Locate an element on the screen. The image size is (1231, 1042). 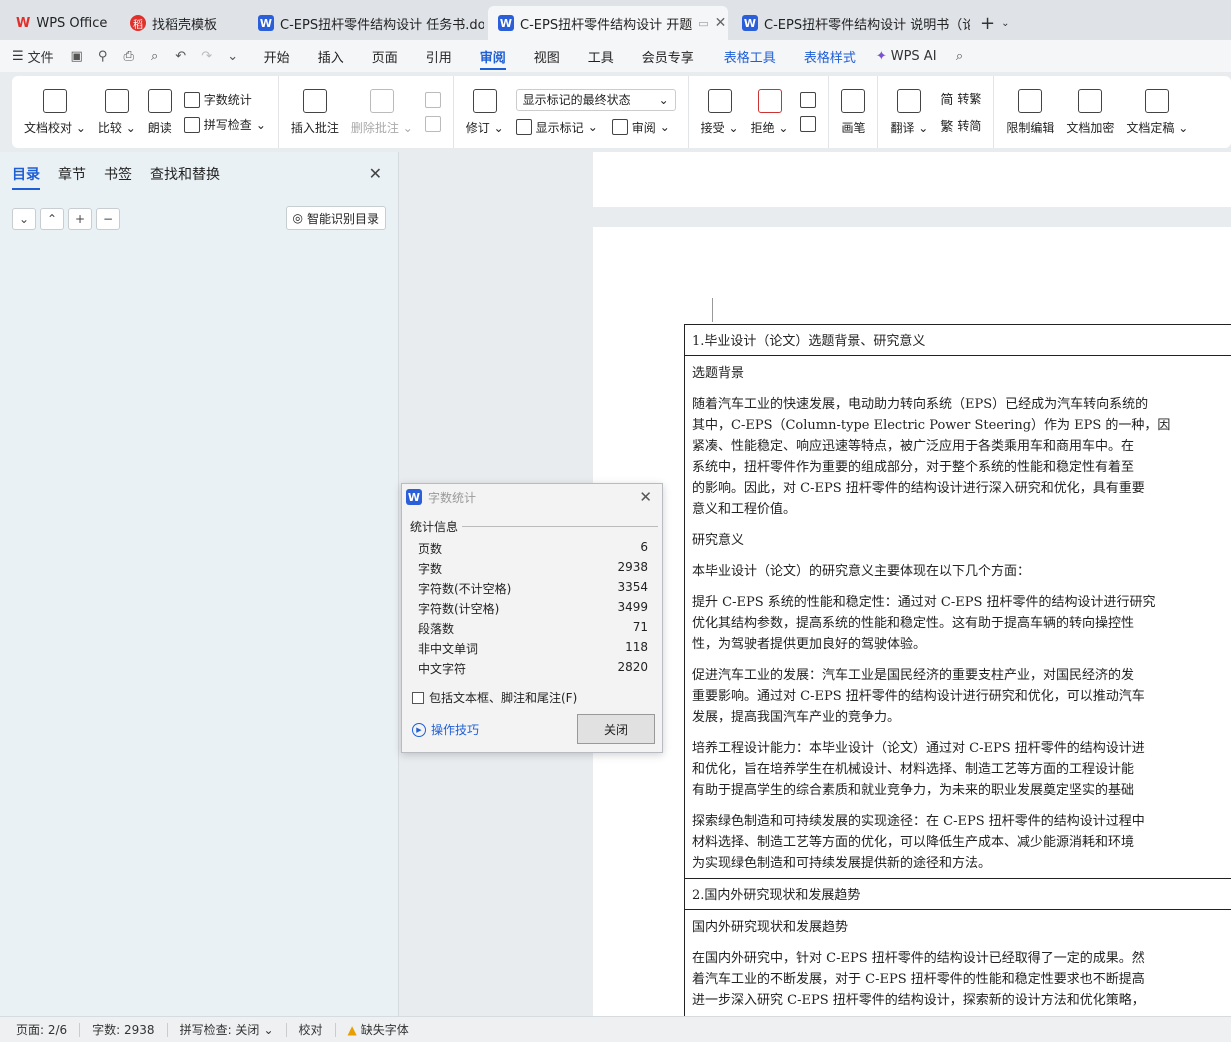
dialog-close-button: 关闭 is located at coordinates (616, 729).